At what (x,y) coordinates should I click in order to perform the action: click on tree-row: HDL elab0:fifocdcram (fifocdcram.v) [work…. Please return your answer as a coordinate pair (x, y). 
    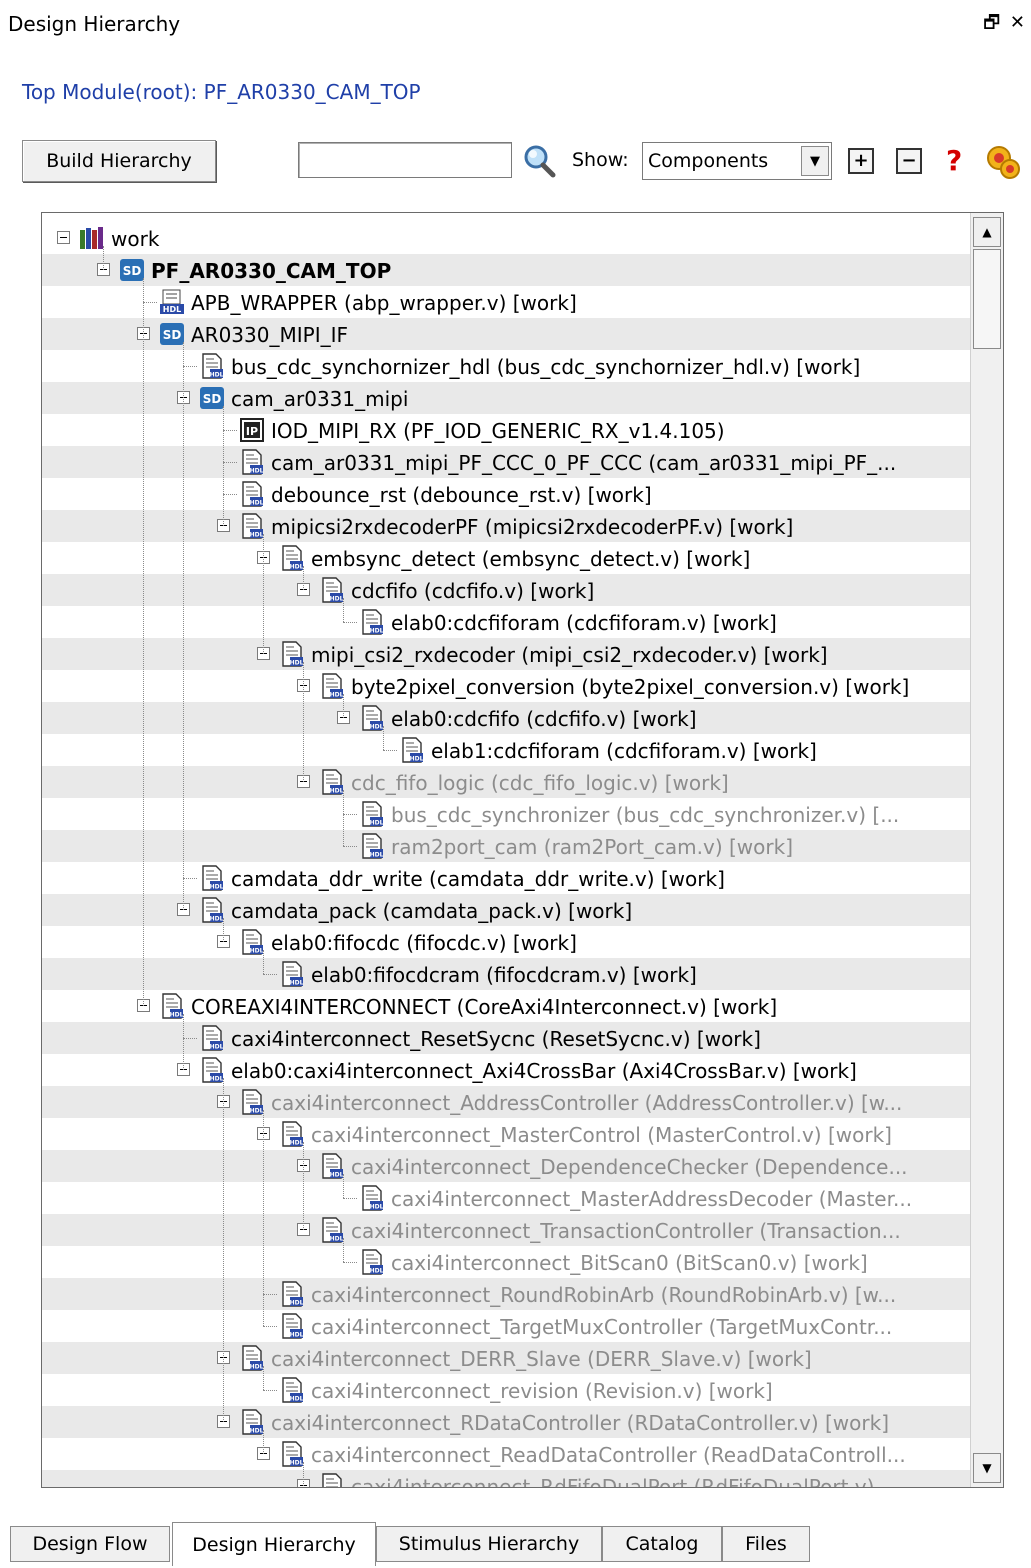
    Looking at the image, I should click on (507, 974).